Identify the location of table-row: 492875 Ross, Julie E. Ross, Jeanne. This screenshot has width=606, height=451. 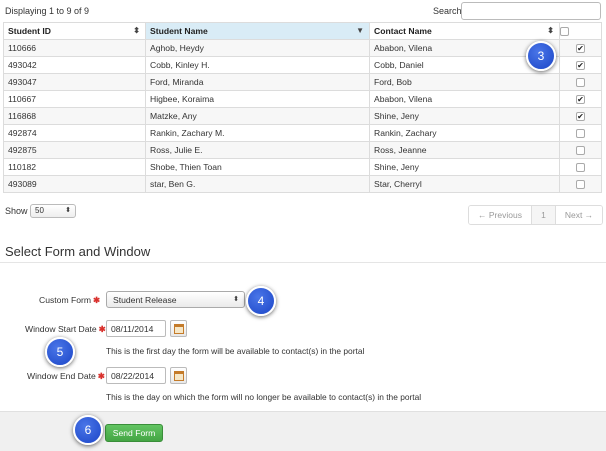
(302, 150).